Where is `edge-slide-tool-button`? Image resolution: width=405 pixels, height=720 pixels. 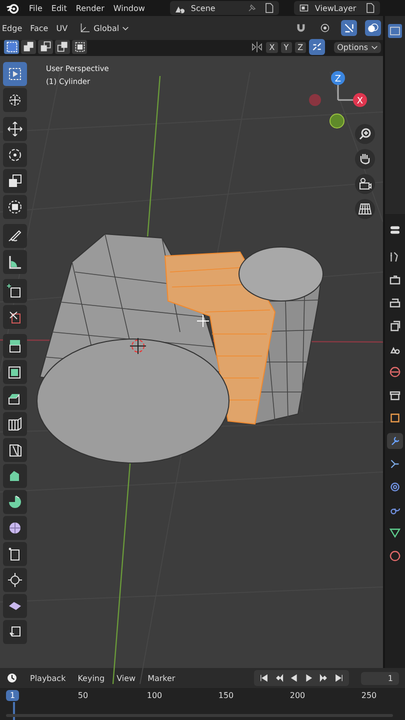 edge-slide-tool-button is located at coordinates (15, 554).